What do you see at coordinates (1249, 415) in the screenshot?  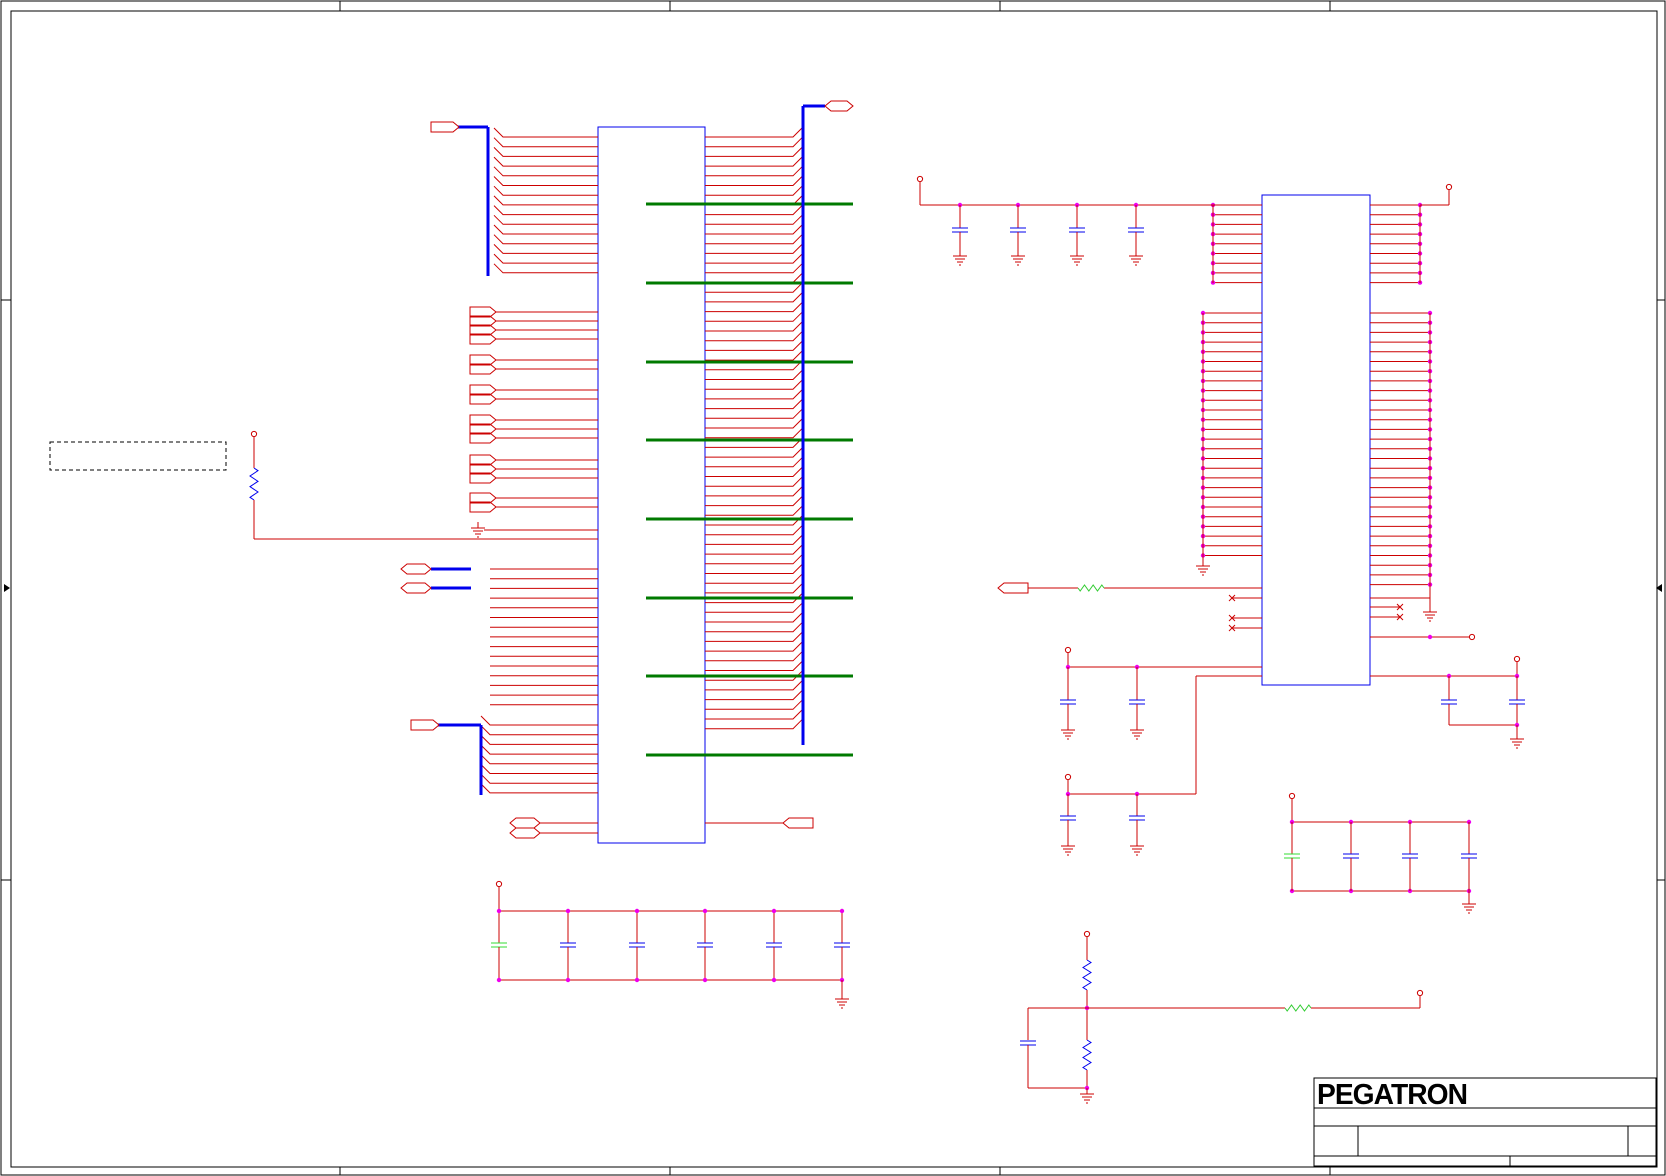 I see `secondary-ic-wires` at bounding box center [1249, 415].